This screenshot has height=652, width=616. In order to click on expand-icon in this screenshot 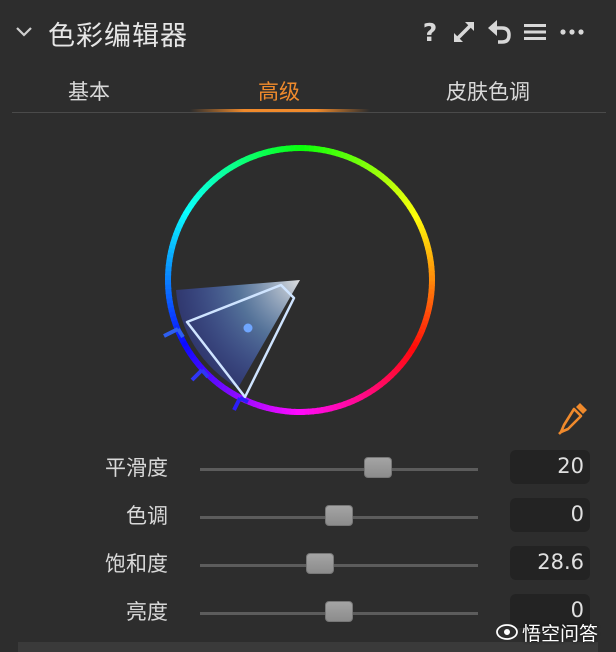, I will do `click(464, 32)`.